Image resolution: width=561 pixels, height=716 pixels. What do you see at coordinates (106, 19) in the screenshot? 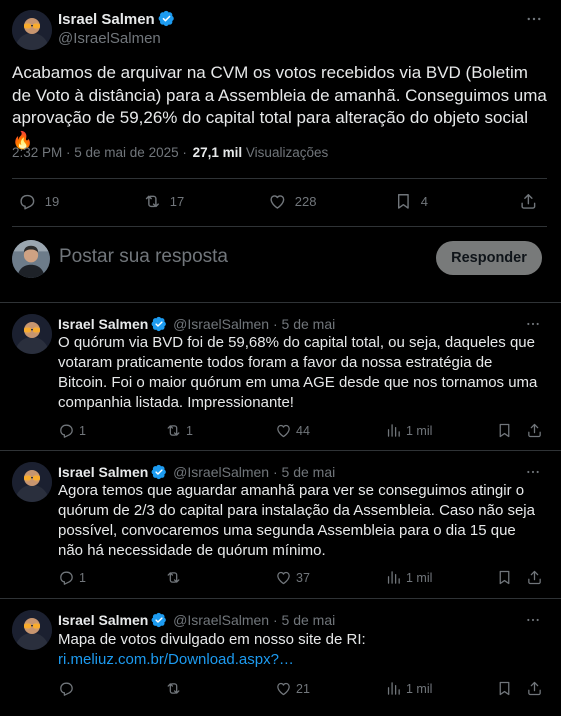
I see `author-name: Israel Salmen` at bounding box center [106, 19].